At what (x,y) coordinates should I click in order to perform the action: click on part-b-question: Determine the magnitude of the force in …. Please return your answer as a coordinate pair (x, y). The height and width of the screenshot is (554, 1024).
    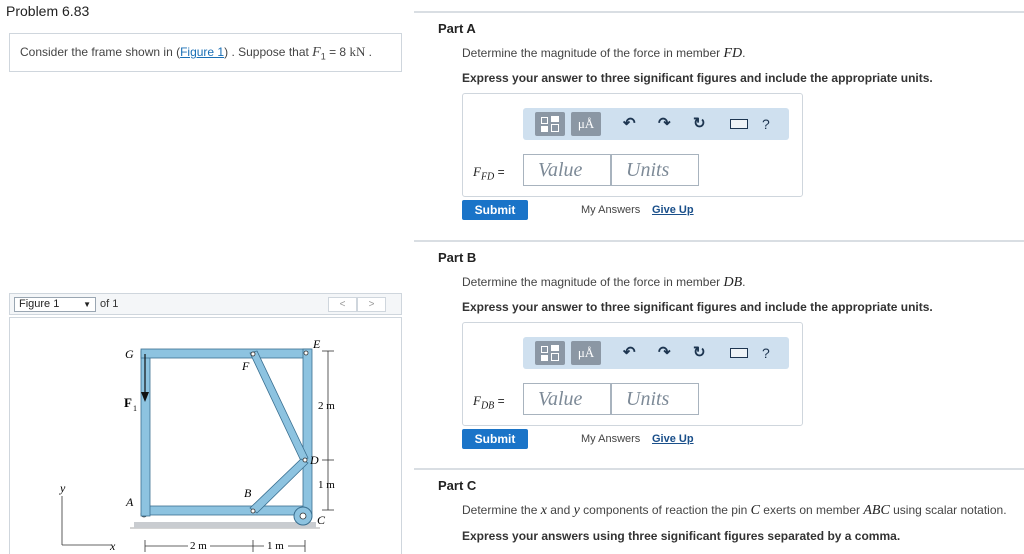
    Looking at the image, I should click on (604, 282).